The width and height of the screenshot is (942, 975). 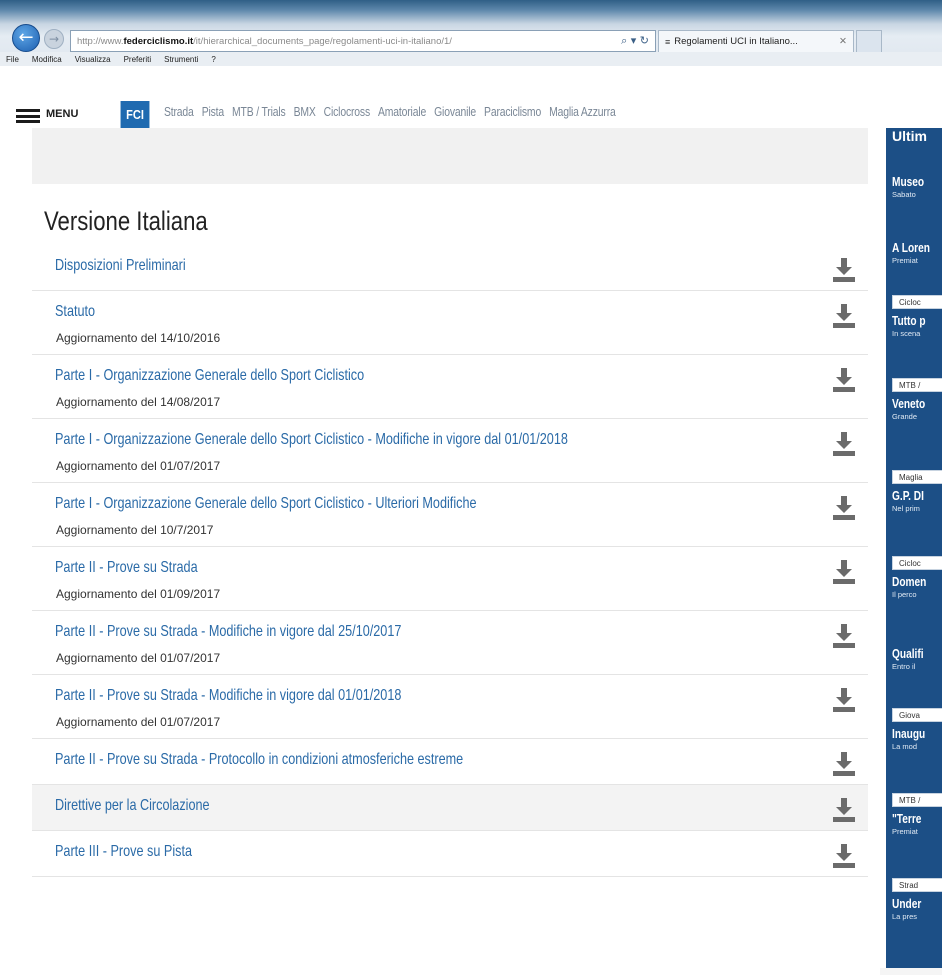 What do you see at coordinates (138, 338) in the screenshot?
I see `document-date: Aggiornamento del 14/10/2016` at bounding box center [138, 338].